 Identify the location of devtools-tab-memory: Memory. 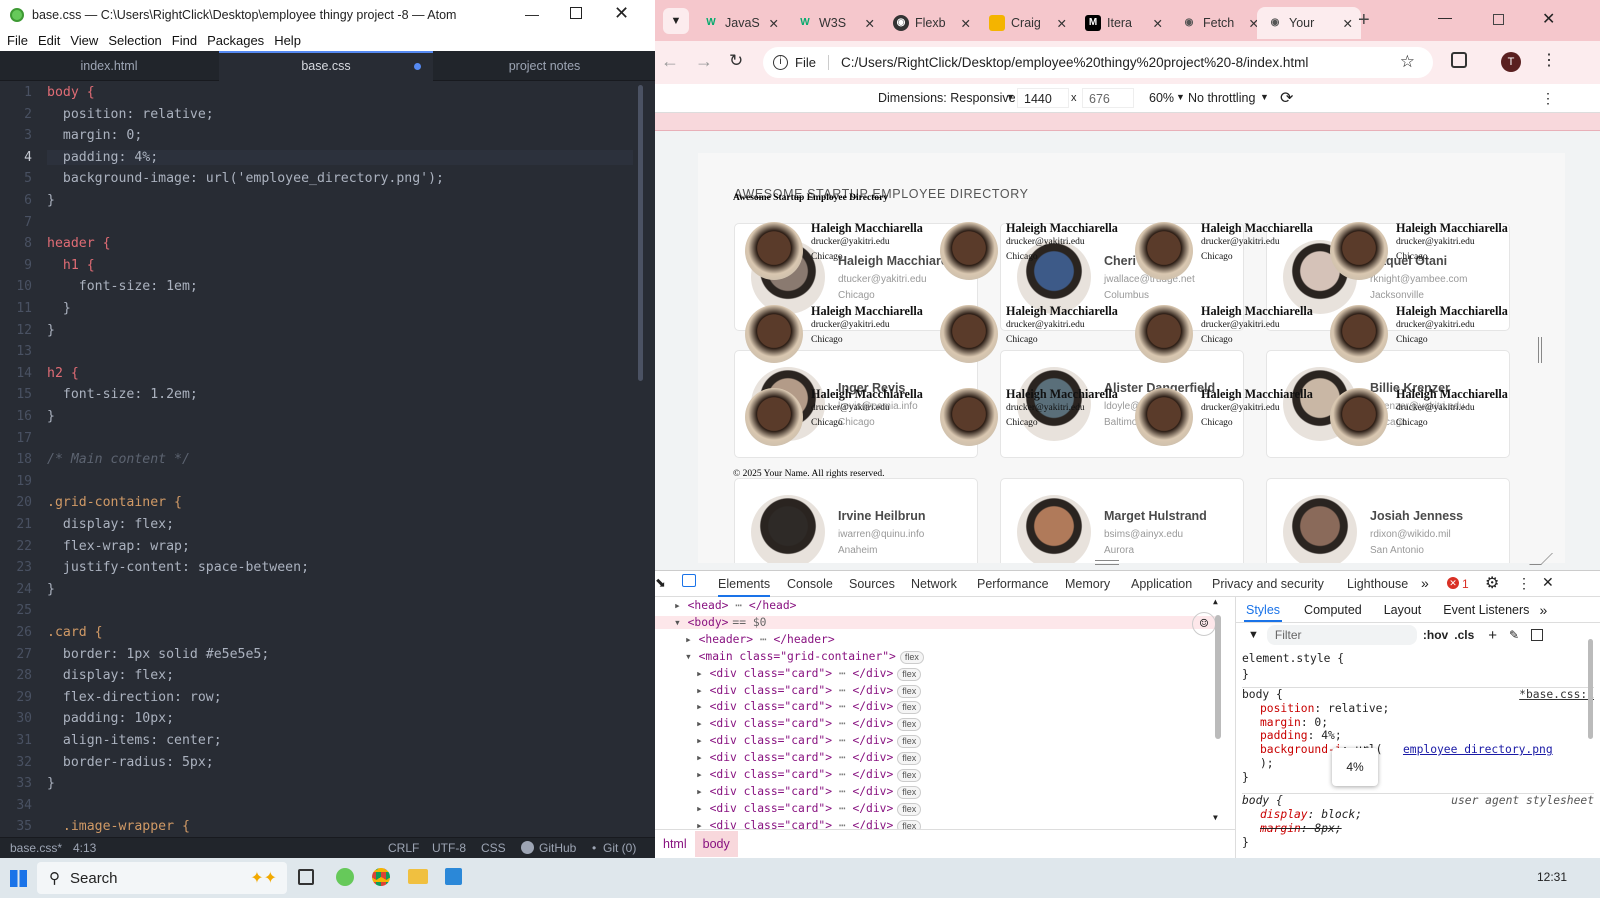
(1087, 584).